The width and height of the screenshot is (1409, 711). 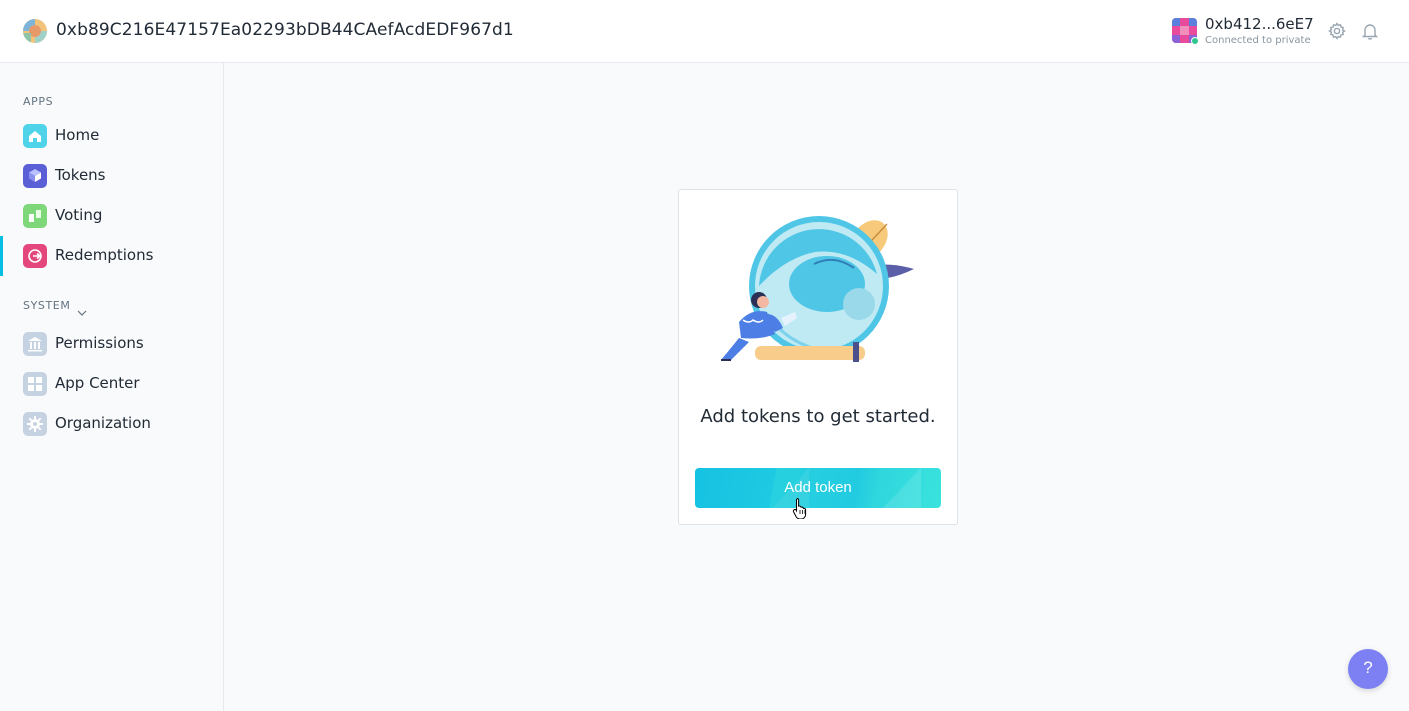 What do you see at coordinates (35, 344) in the screenshot?
I see `permissions-icon` at bounding box center [35, 344].